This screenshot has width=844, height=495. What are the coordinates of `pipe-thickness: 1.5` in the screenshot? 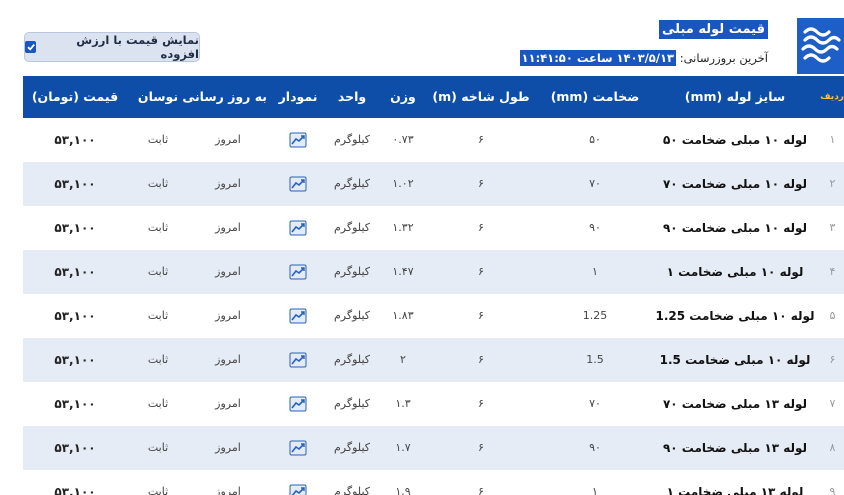 It's located at (595, 359).